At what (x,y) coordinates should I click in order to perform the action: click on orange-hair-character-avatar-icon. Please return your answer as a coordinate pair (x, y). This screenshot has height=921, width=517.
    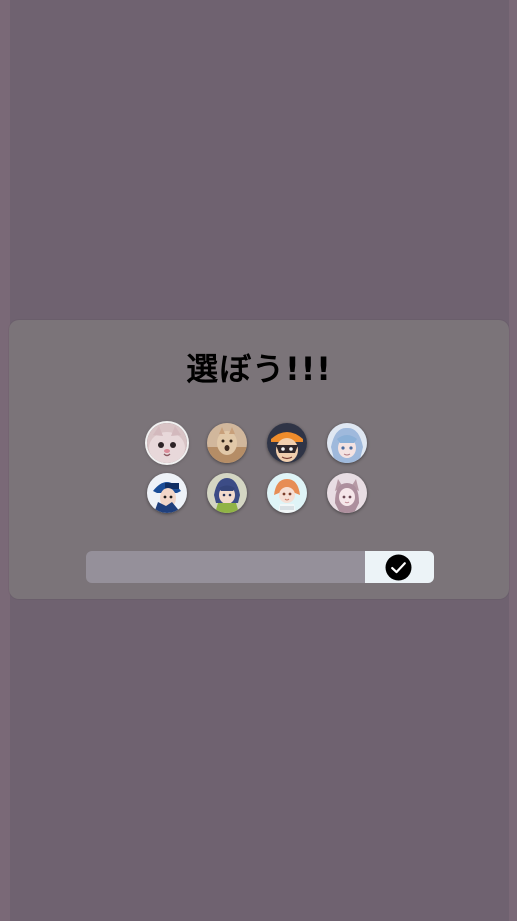
    Looking at the image, I should click on (287, 493).